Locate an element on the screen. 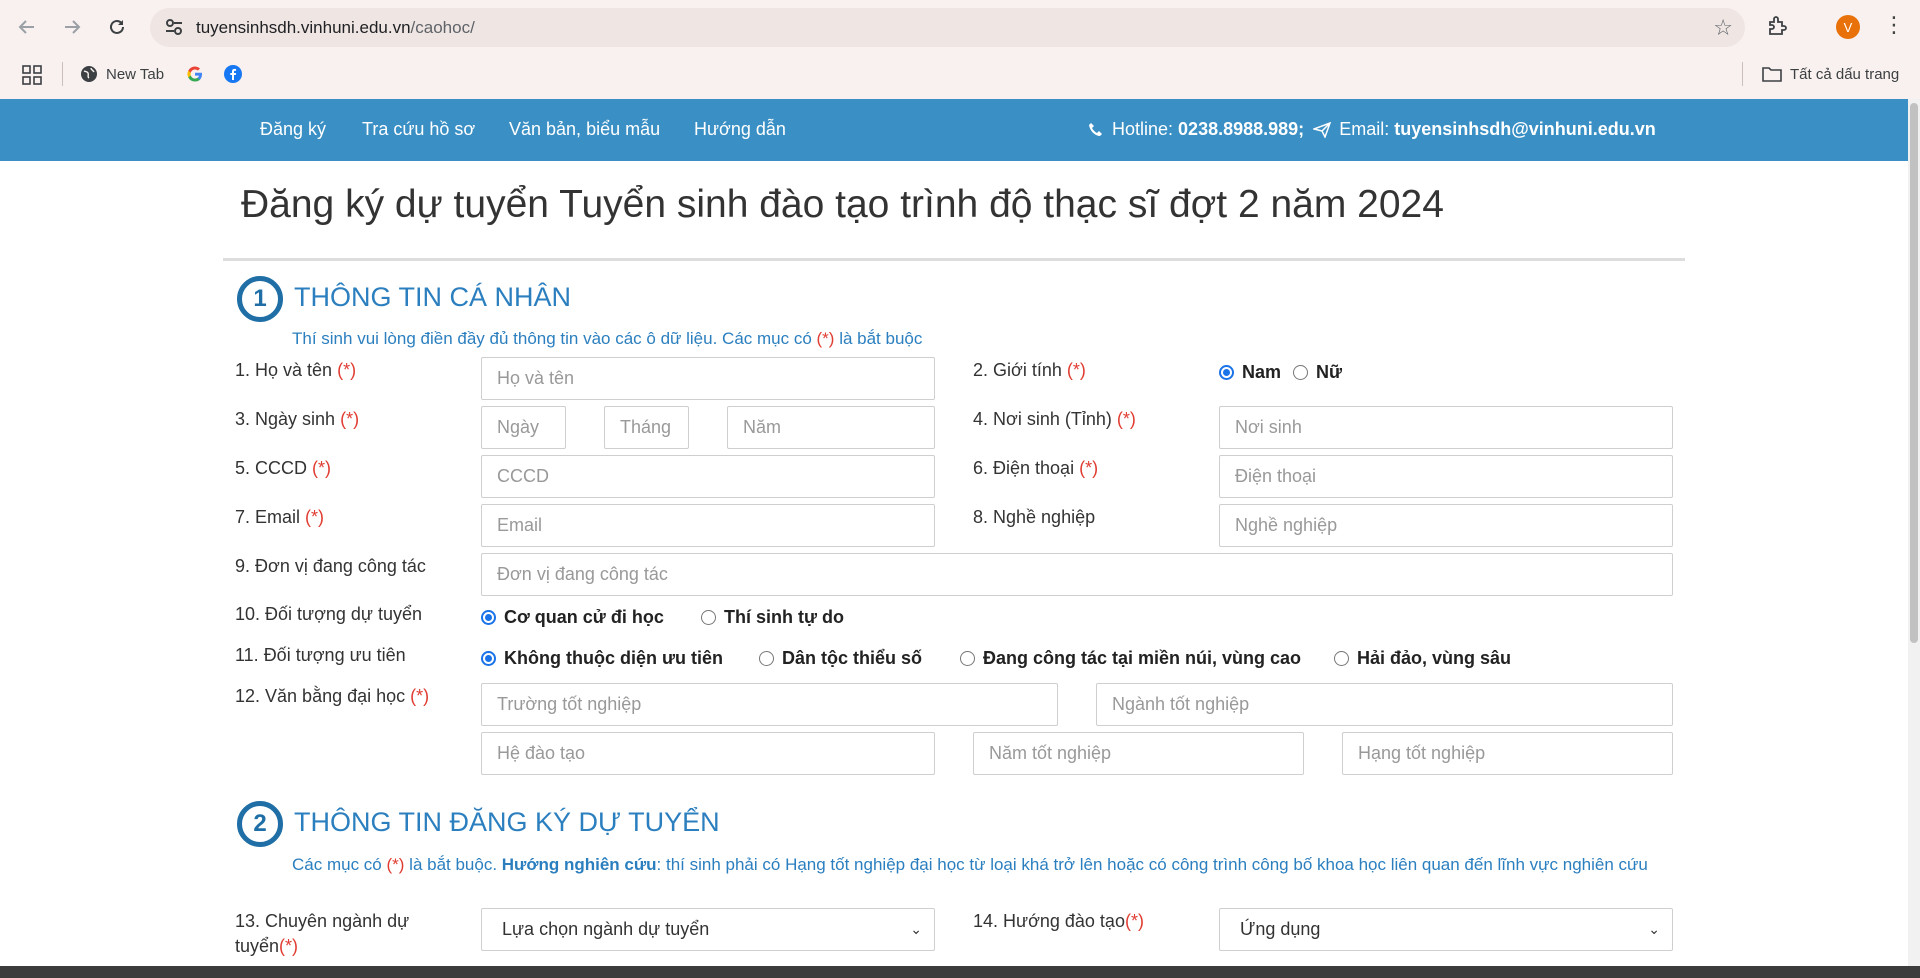  bookmarks-divider is located at coordinates (62, 74).